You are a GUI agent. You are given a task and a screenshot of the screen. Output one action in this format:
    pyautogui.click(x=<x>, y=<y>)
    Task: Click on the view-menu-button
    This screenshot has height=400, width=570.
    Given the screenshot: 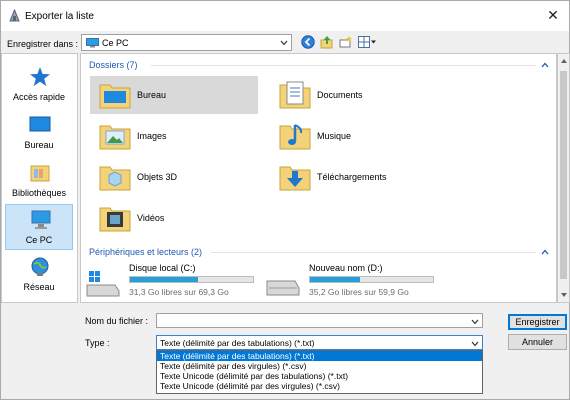 What is the action you would take?
    pyautogui.click(x=367, y=42)
    